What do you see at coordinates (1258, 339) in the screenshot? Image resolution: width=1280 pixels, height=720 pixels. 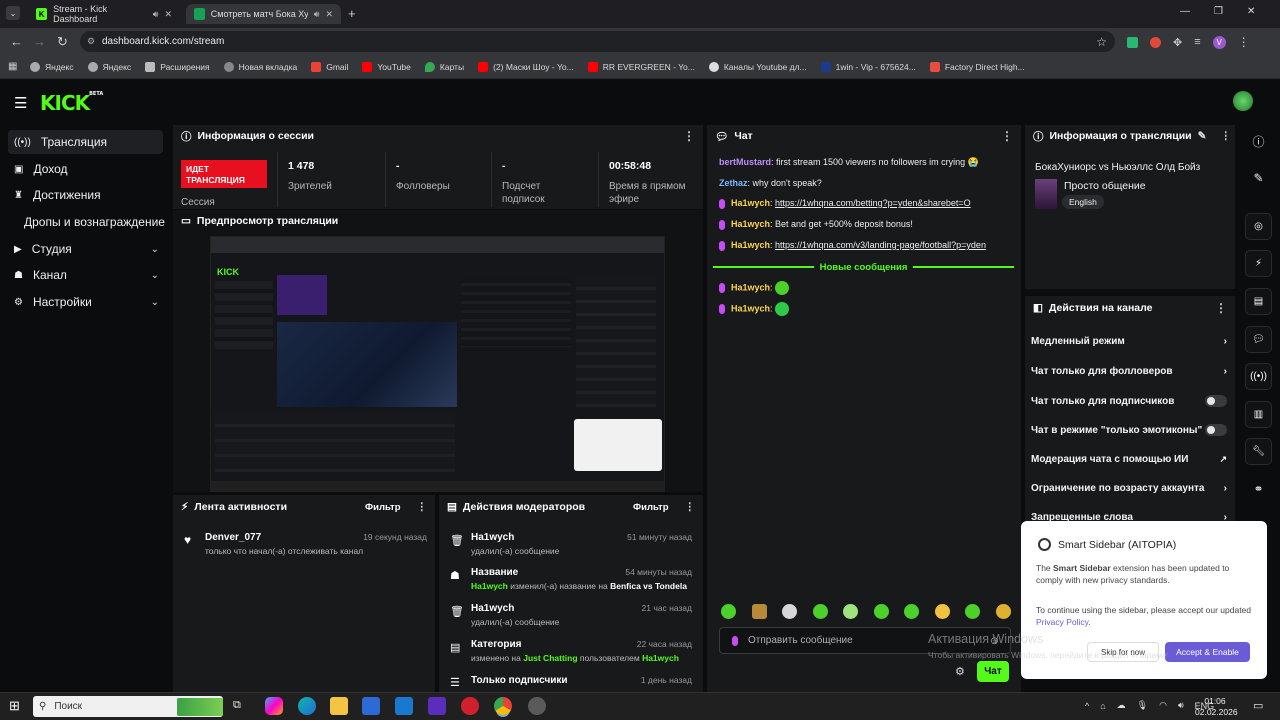 I see `rail-button-chat-icon: 💬︎` at bounding box center [1258, 339].